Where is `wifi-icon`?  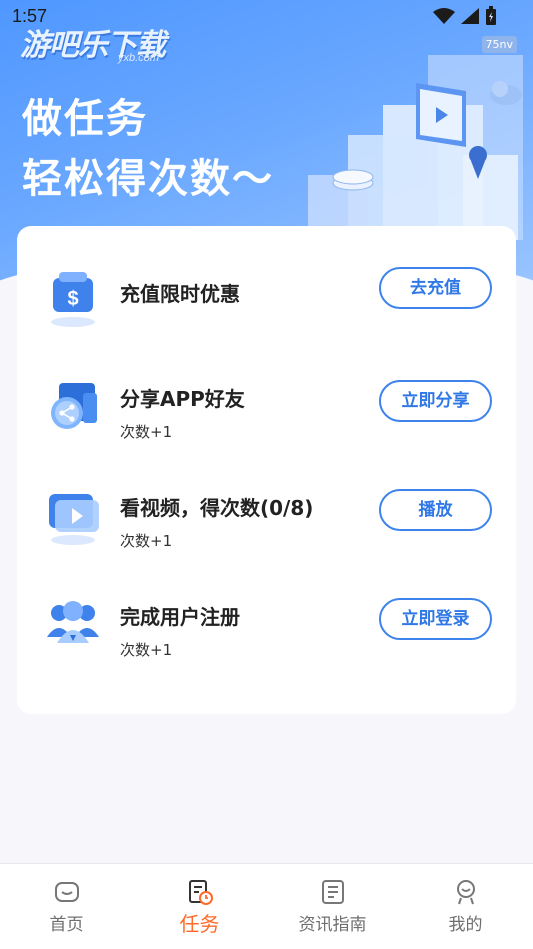
wifi-icon is located at coordinates (444, 16).